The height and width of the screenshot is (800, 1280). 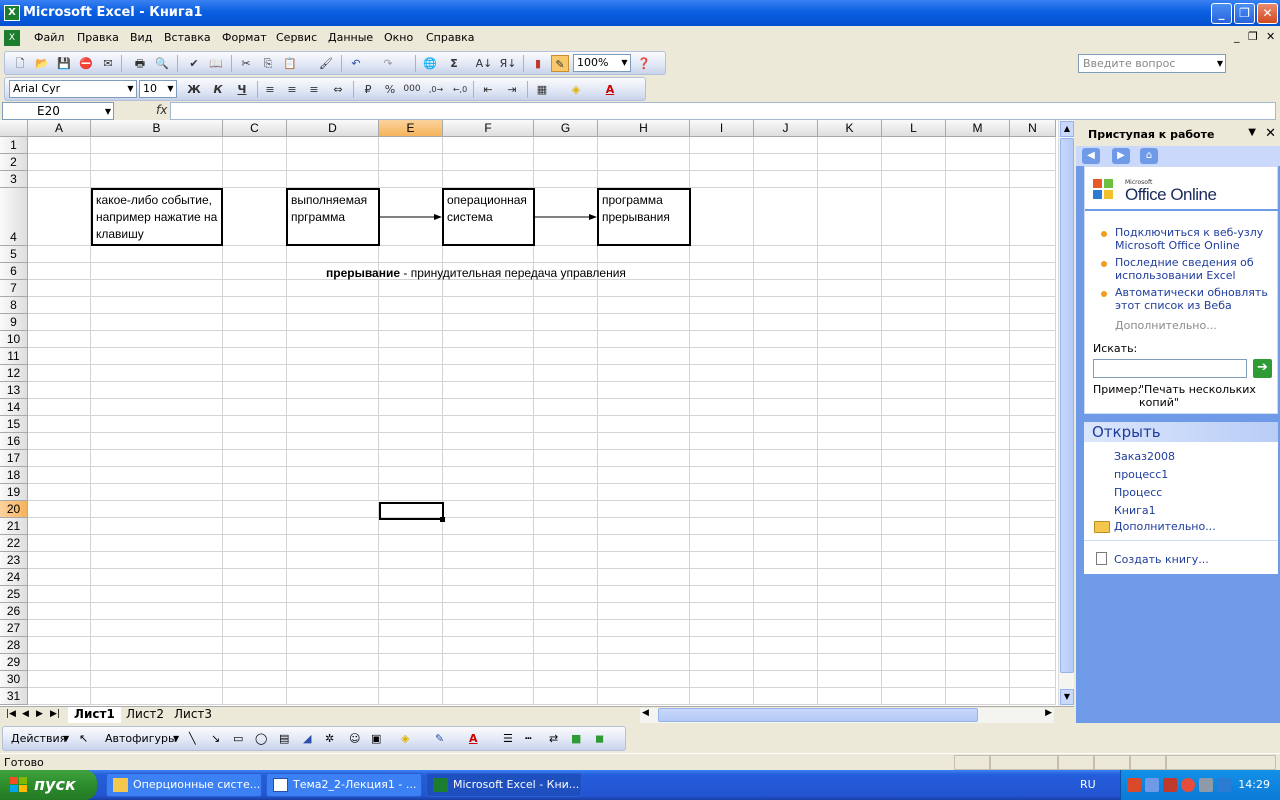 I want to click on open-icon: 📂, so click(x=42, y=63).